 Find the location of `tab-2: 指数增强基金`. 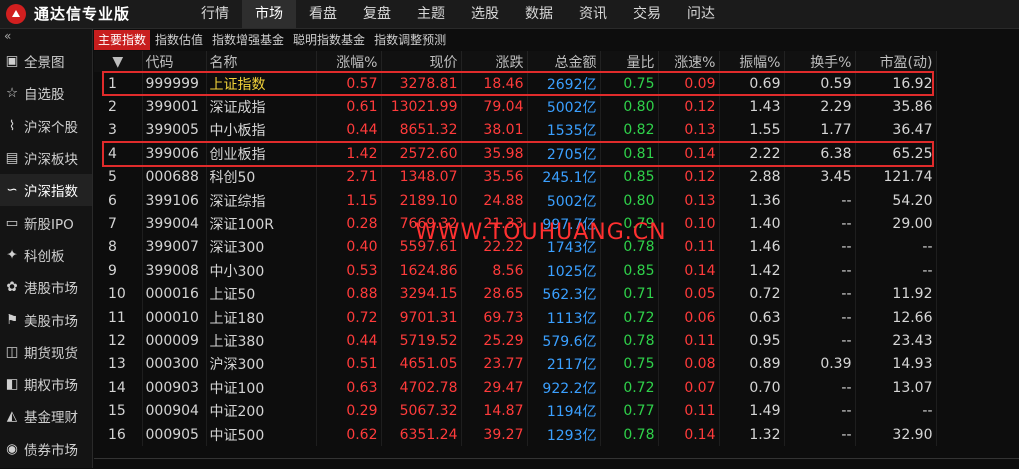

tab-2: 指数增强基金 is located at coordinates (248, 40).